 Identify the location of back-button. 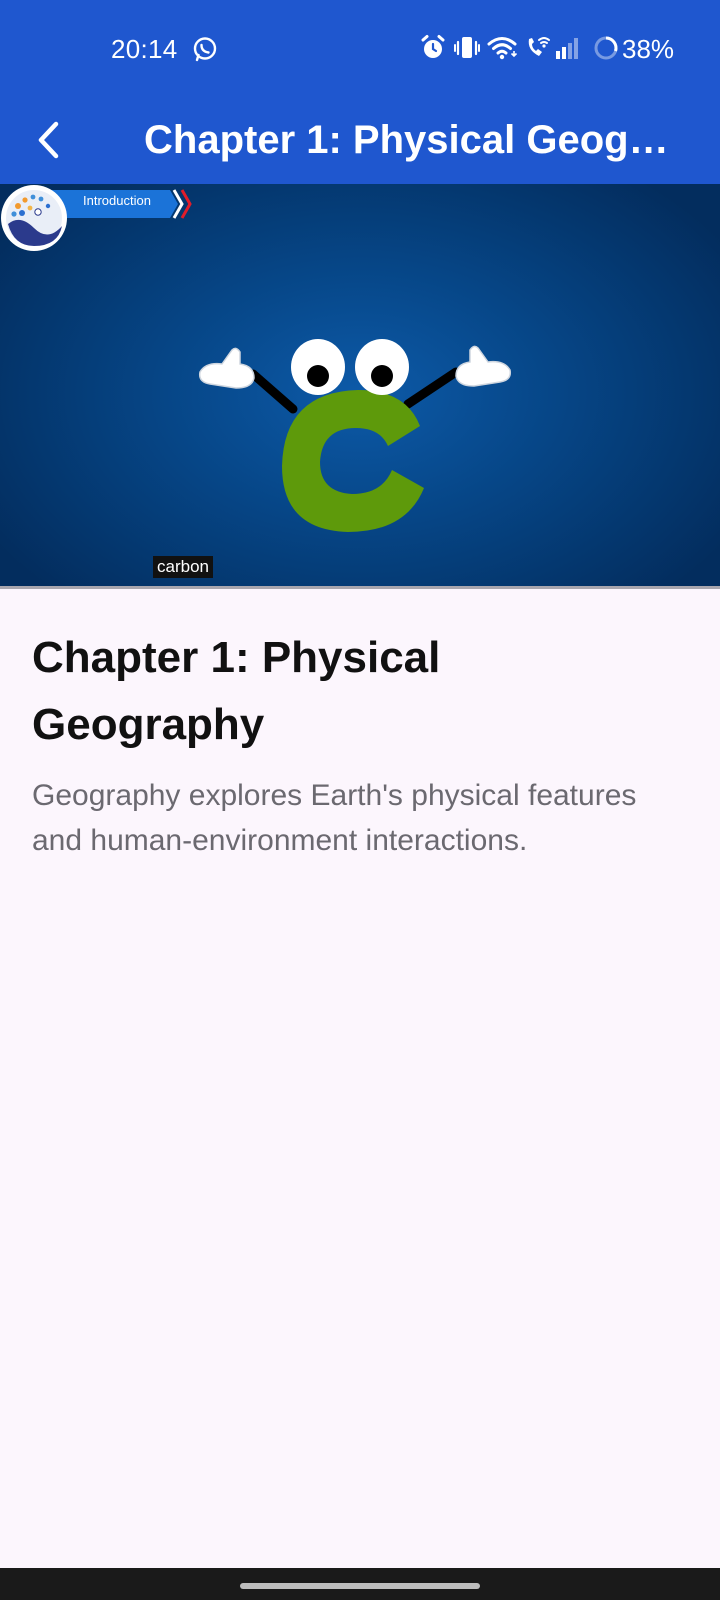
(48, 140).